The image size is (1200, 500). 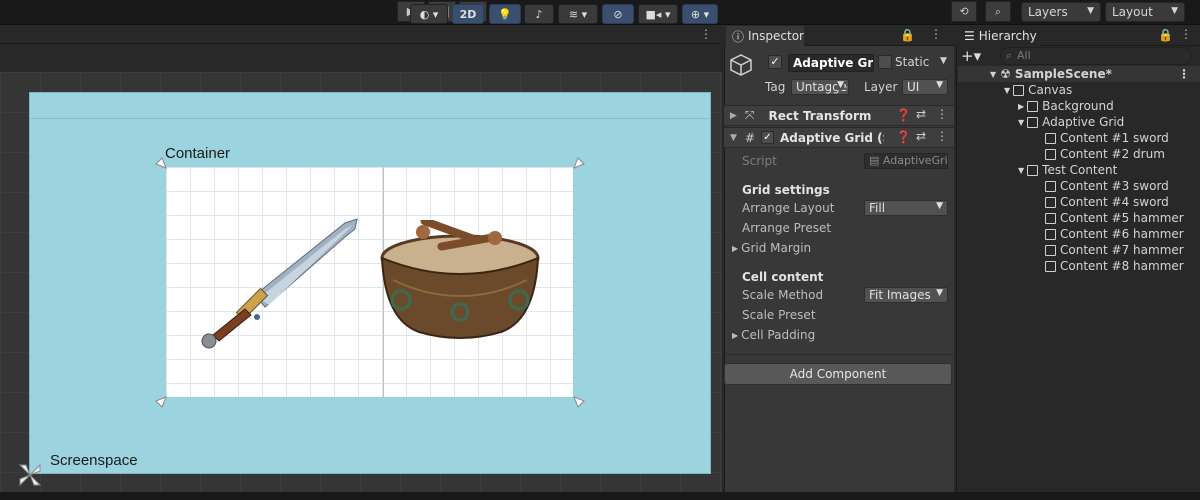 I want to click on layer-dropdown: UI ▼, so click(x=925, y=87).